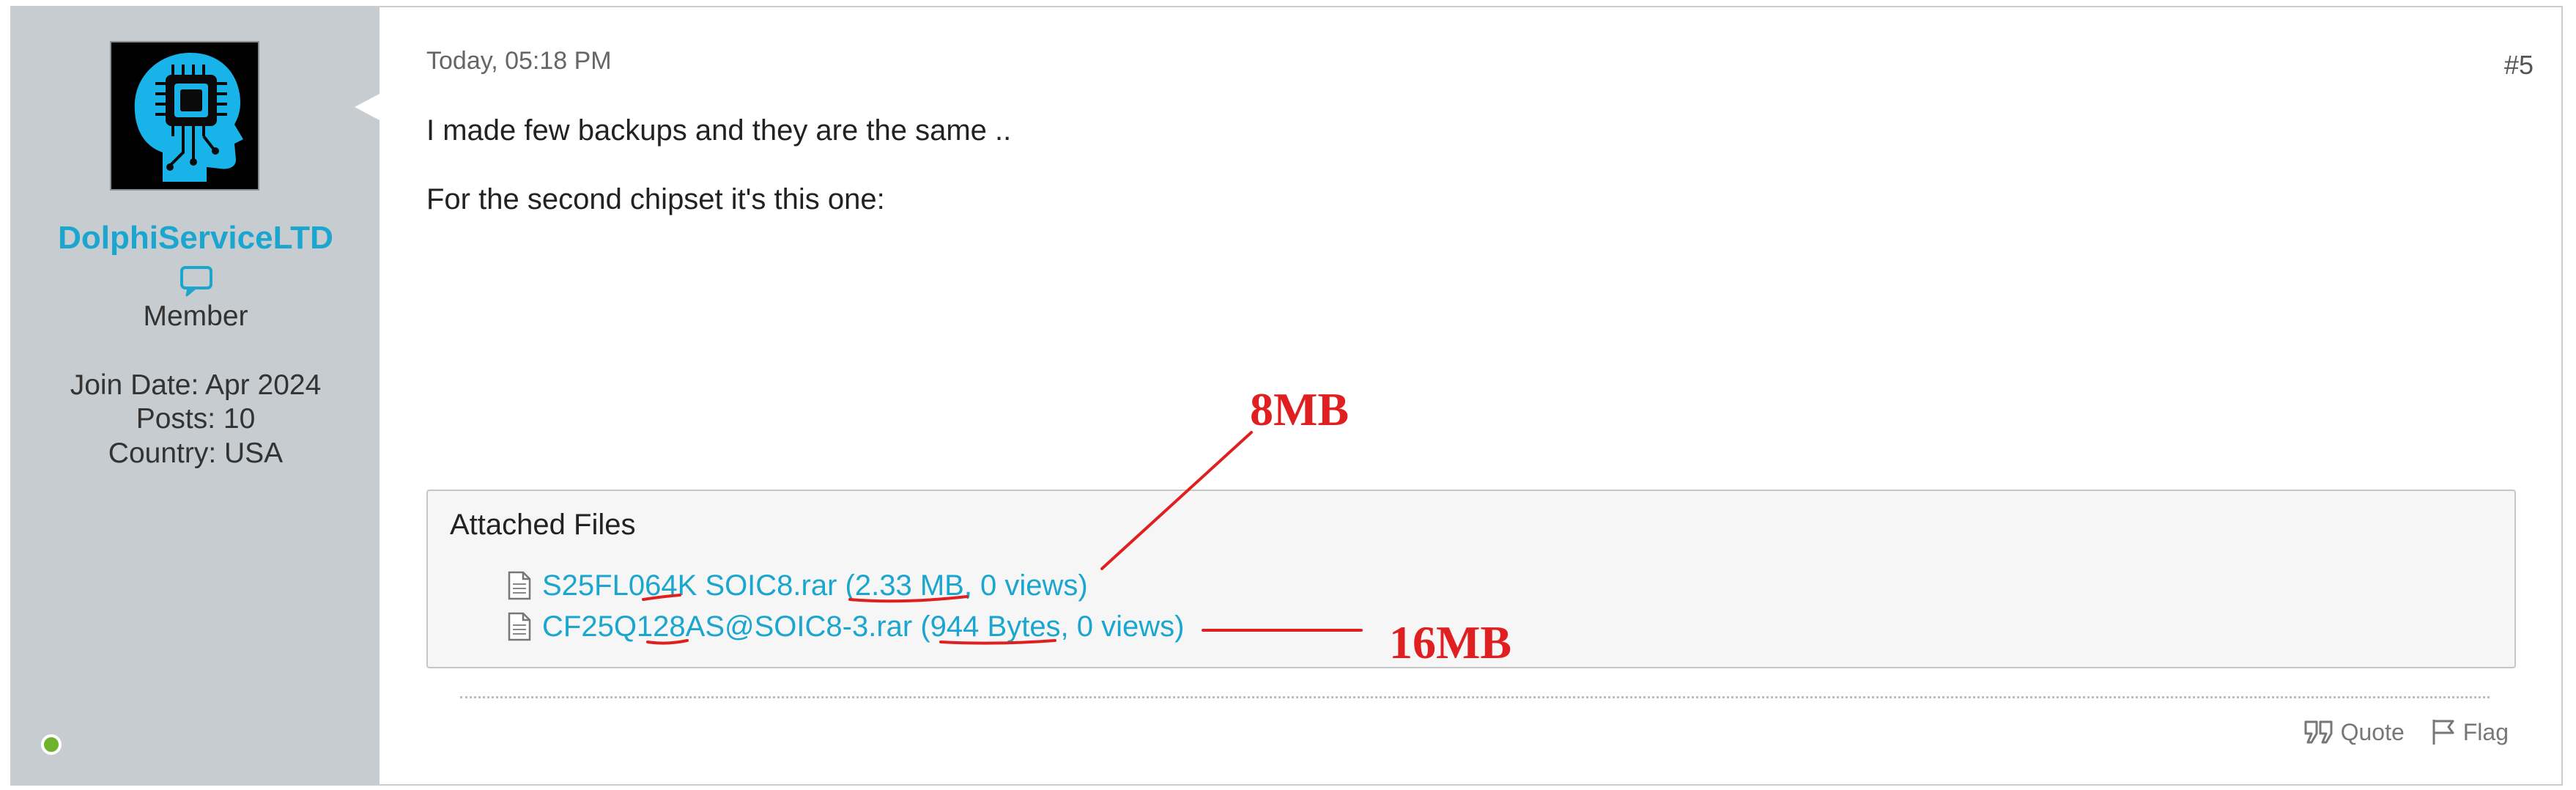  Describe the element at coordinates (1475, 697) in the screenshot. I see `post-divider` at that location.